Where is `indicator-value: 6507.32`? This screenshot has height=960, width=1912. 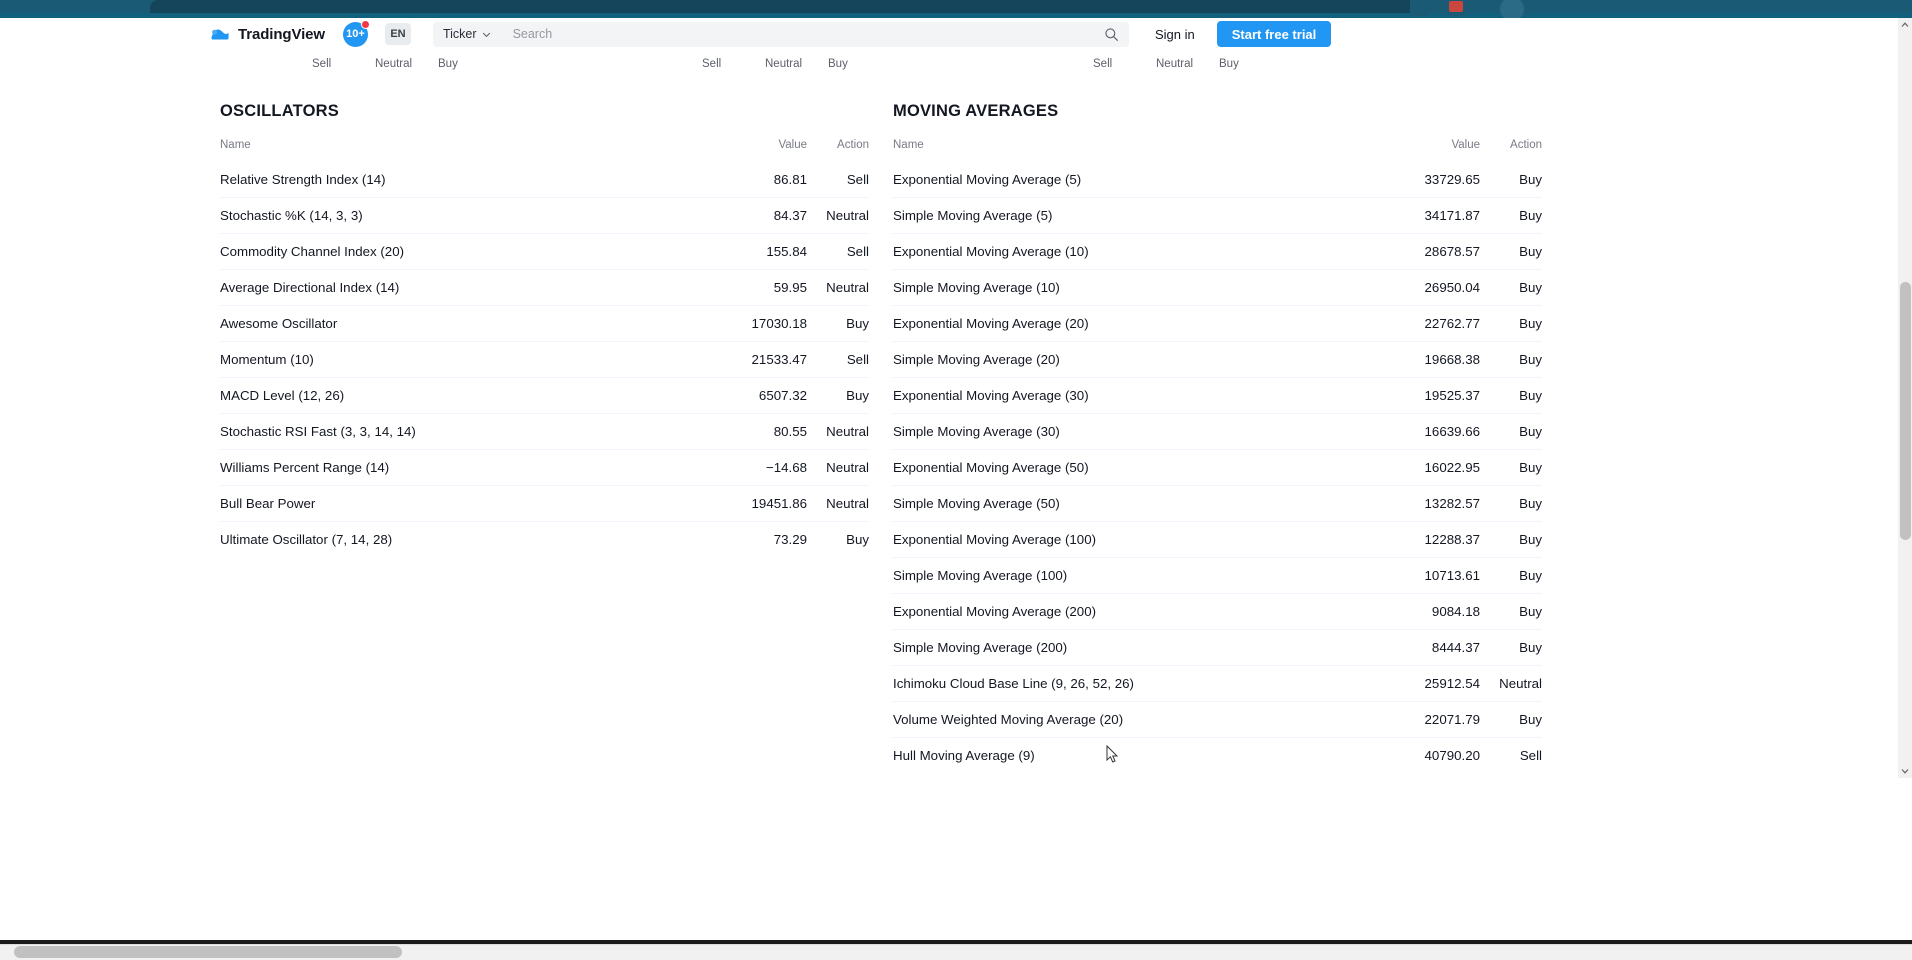 indicator-value: 6507.32 is located at coordinates (742, 395).